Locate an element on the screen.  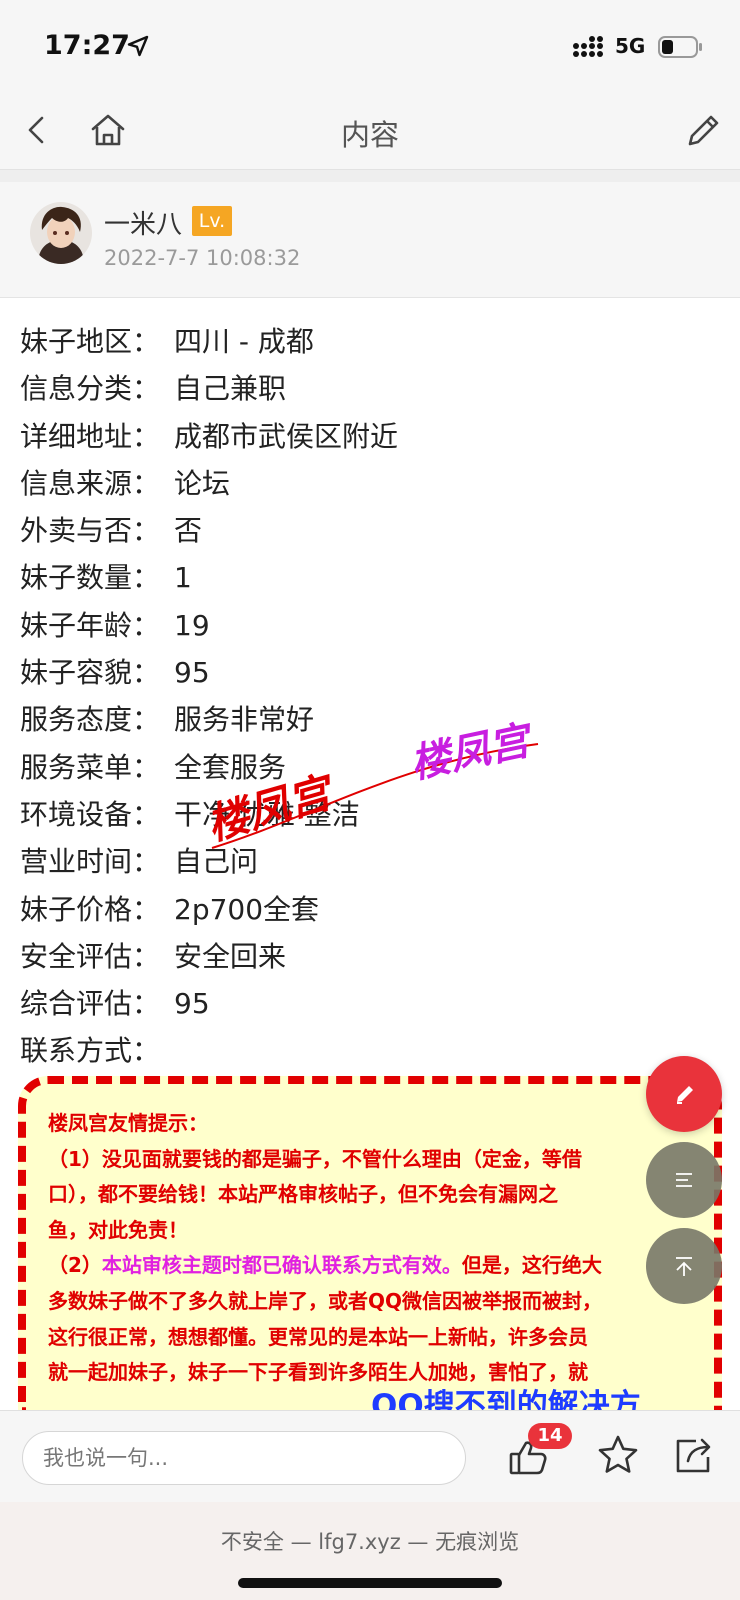
info-row-address: 详细地址： 成都市武侯区附近 is located at coordinates (370, 436).